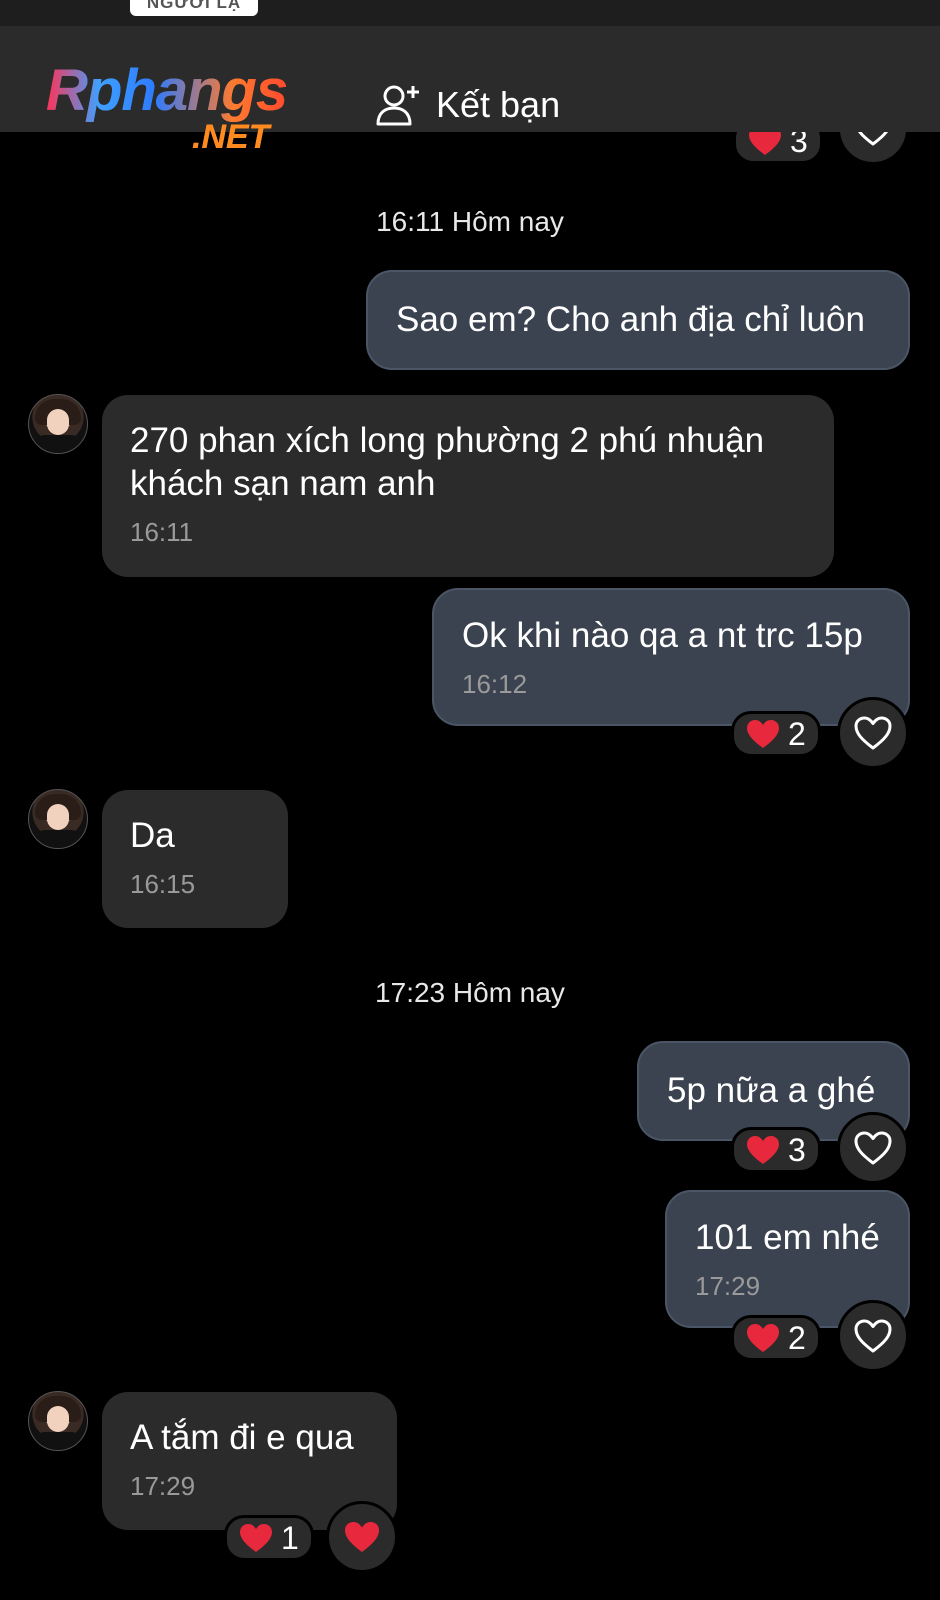 Image resolution: width=940 pixels, height=1600 pixels. I want to click on person-plus-icon, so click(397, 105).